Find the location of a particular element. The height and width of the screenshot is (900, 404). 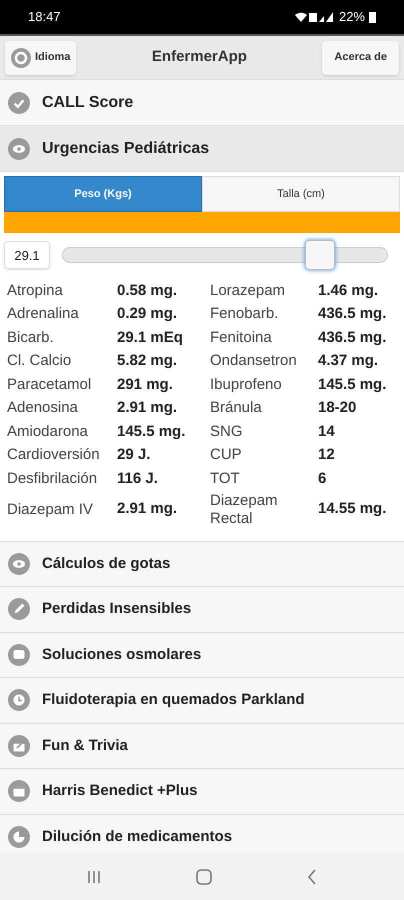

drug-dose: 5.82 mg. is located at coordinates (147, 361).